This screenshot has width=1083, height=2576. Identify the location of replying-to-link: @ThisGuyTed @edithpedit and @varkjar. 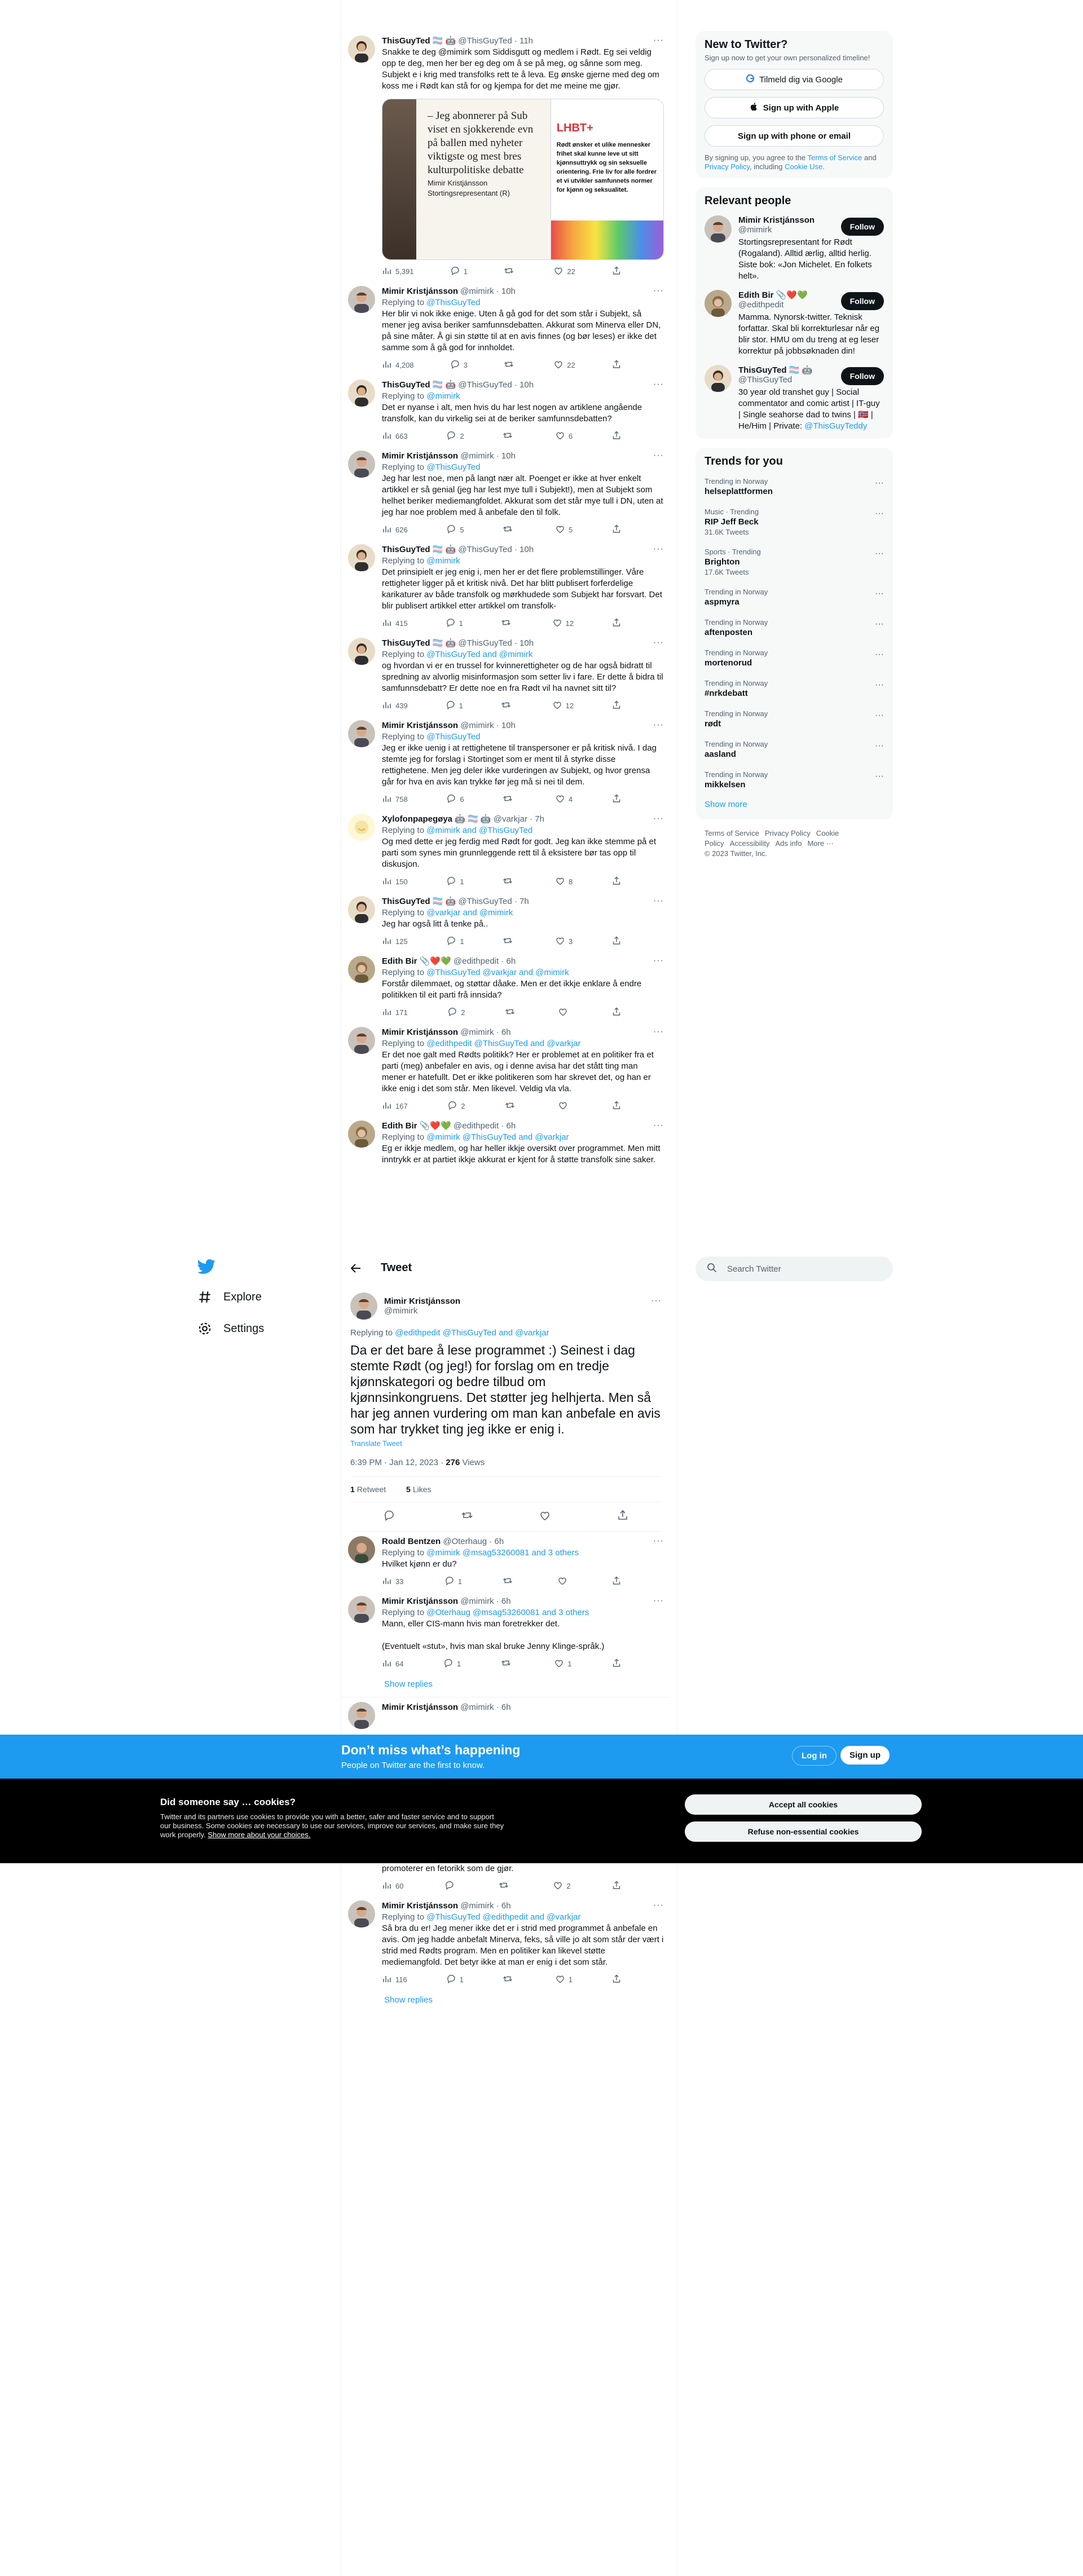
(503, 1917).